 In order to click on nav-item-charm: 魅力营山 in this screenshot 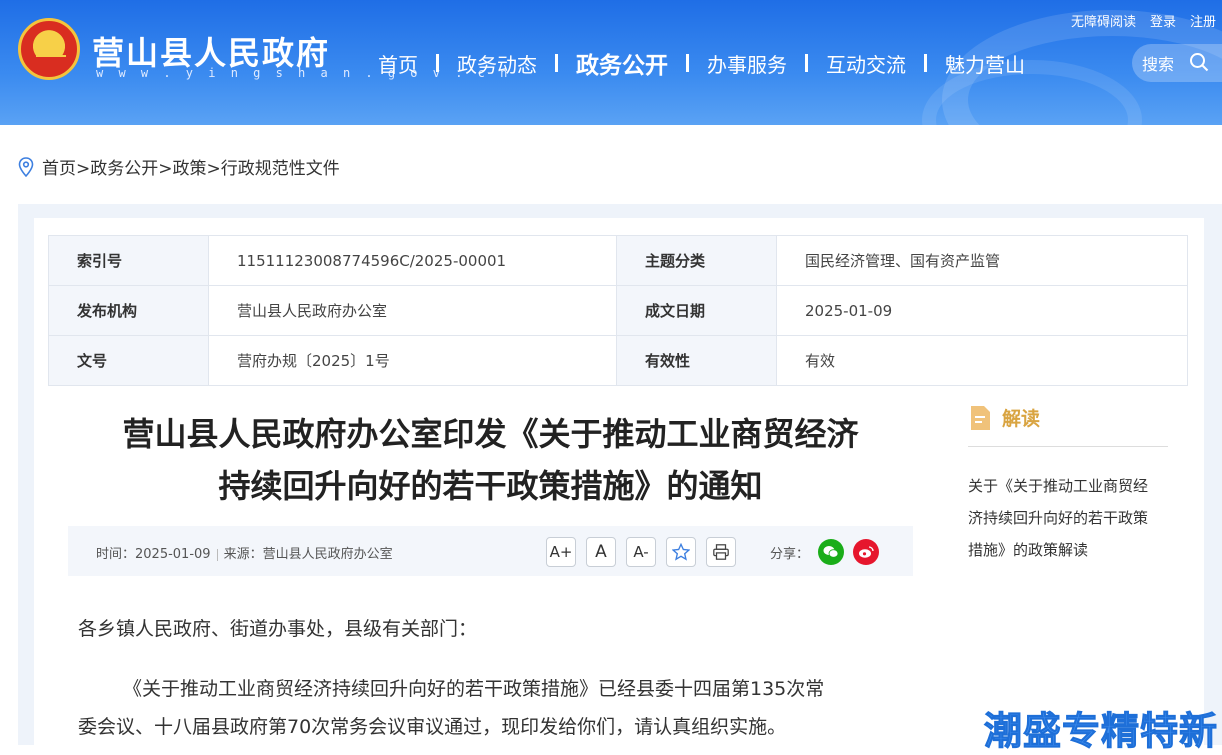, I will do `click(985, 63)`.